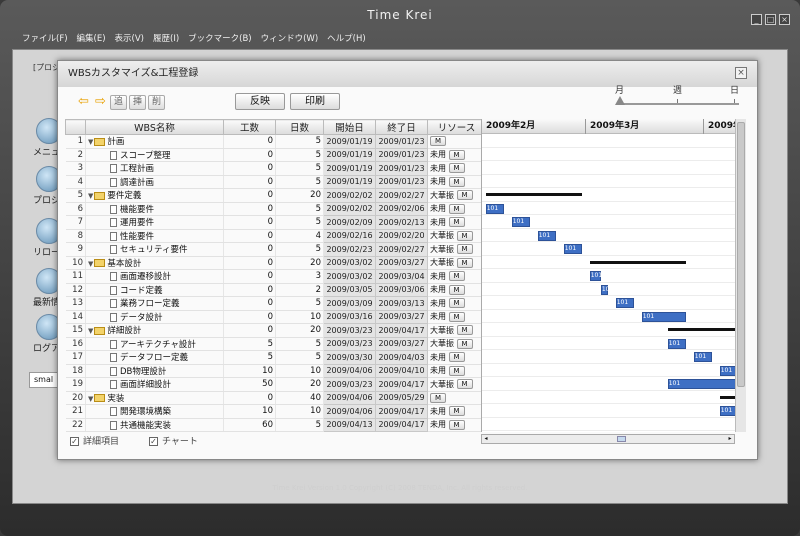 The width and height of the screenshot is (800, 536). I want to click on table-row: 5 ▼ 要件定義 0 20 2009/02/02 2009/02/27 大華振 M, so click(275, 195).